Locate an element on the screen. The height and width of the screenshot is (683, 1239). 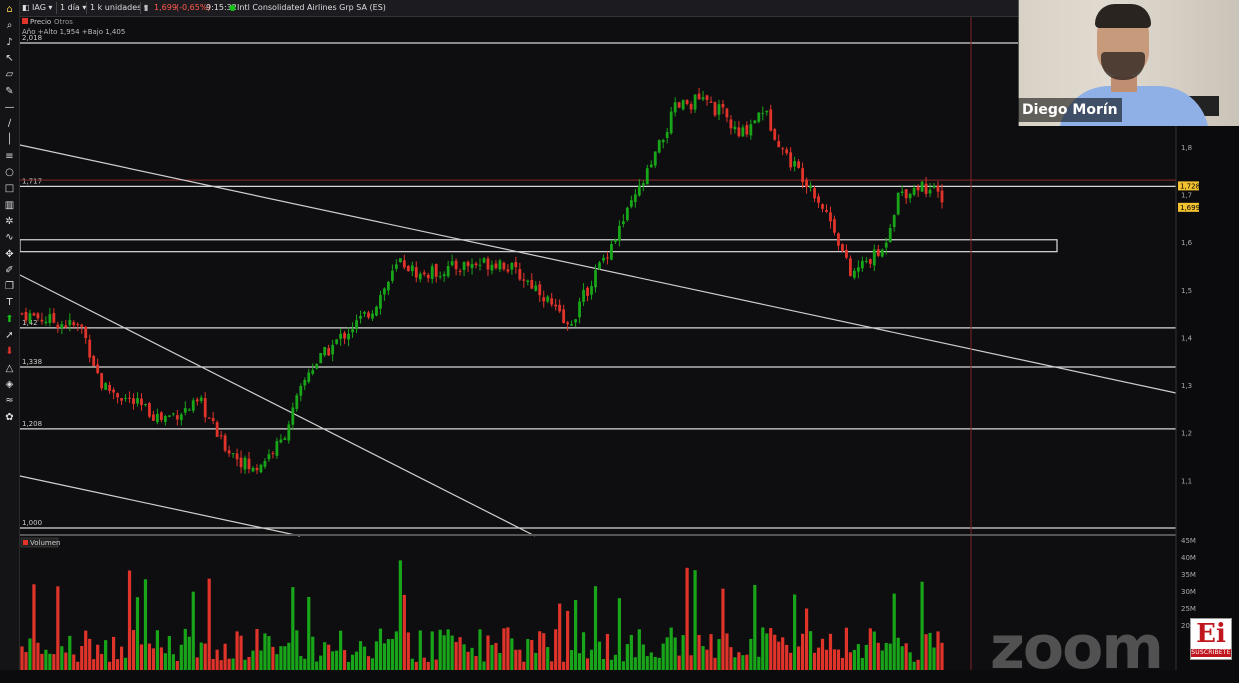
wave-icon: ≈ is located at coordinates (9, 400).